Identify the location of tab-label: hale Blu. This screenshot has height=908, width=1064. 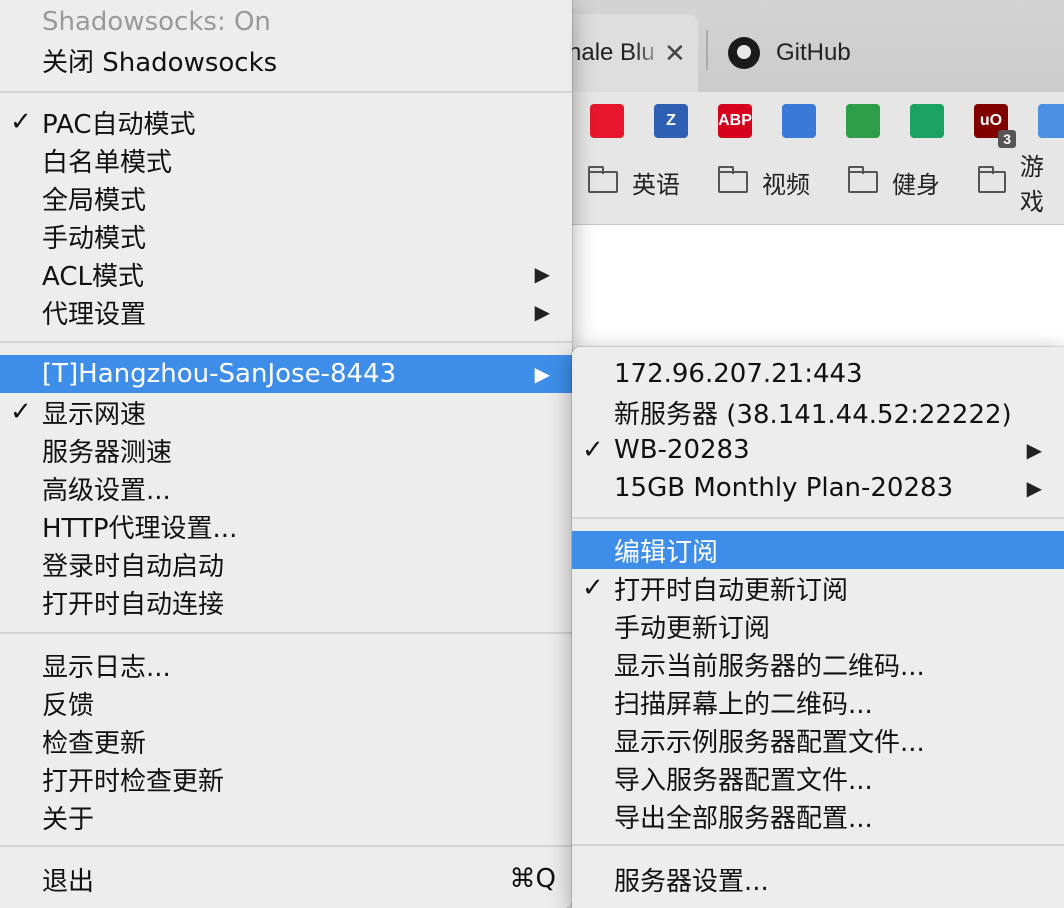
(611, 52).